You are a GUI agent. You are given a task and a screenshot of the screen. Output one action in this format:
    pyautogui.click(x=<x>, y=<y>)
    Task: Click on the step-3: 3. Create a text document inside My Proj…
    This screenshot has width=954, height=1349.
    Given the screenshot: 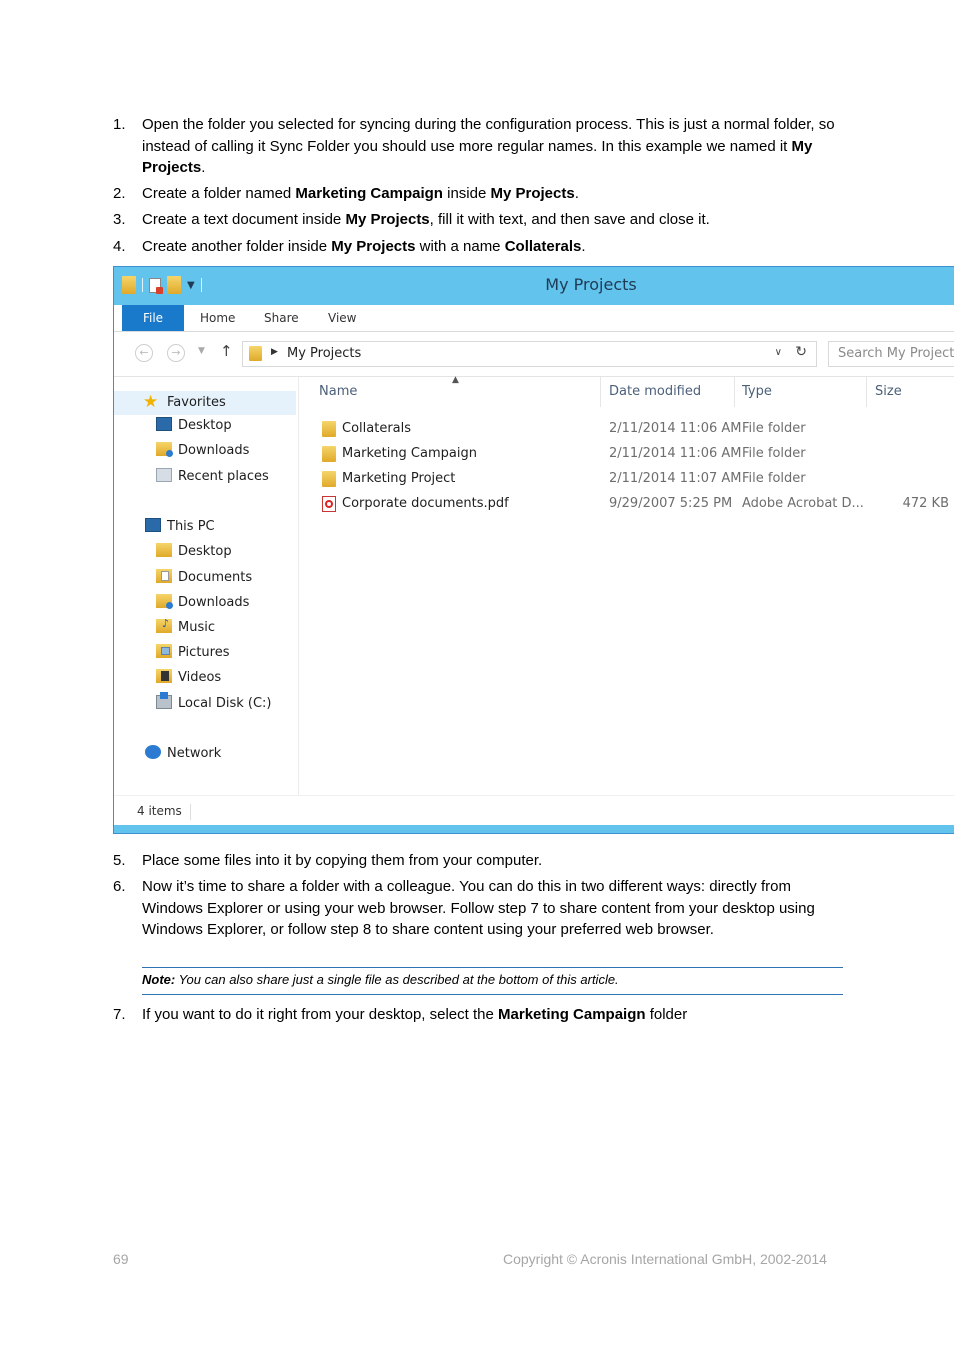 What is the action you would take?
    pyautogui.click(x=480, y=220)
    